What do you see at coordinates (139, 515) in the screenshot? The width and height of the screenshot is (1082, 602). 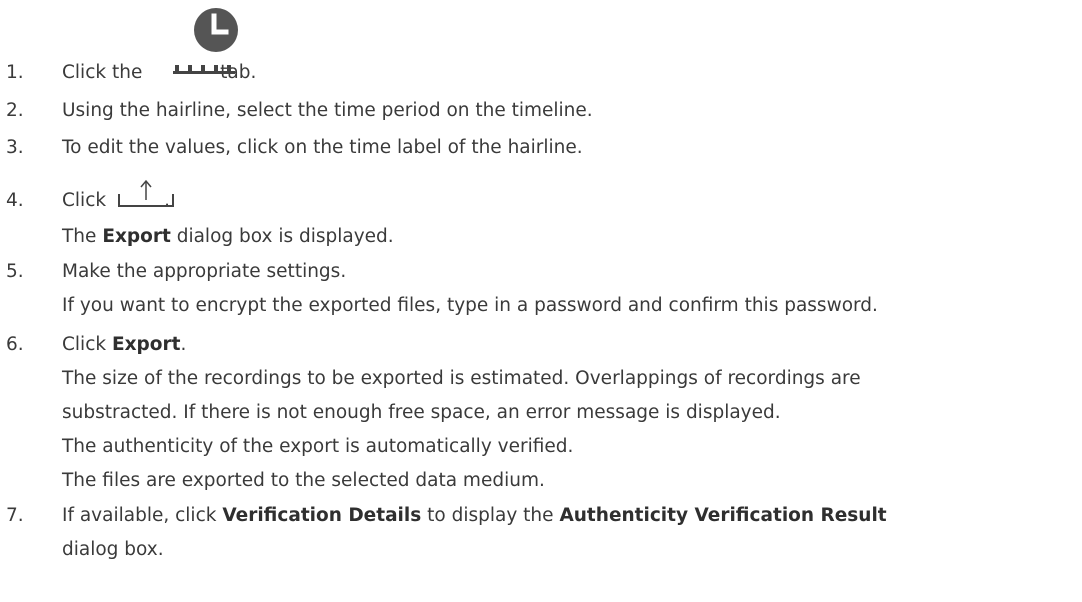 I see `step-text: If available, click` at bounding box center [139, 515].